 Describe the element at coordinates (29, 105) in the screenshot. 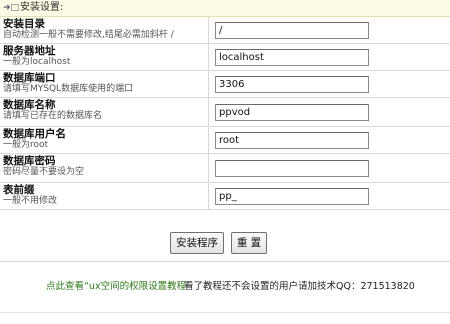

I see `db-name-label: 数据库名称` at that location.